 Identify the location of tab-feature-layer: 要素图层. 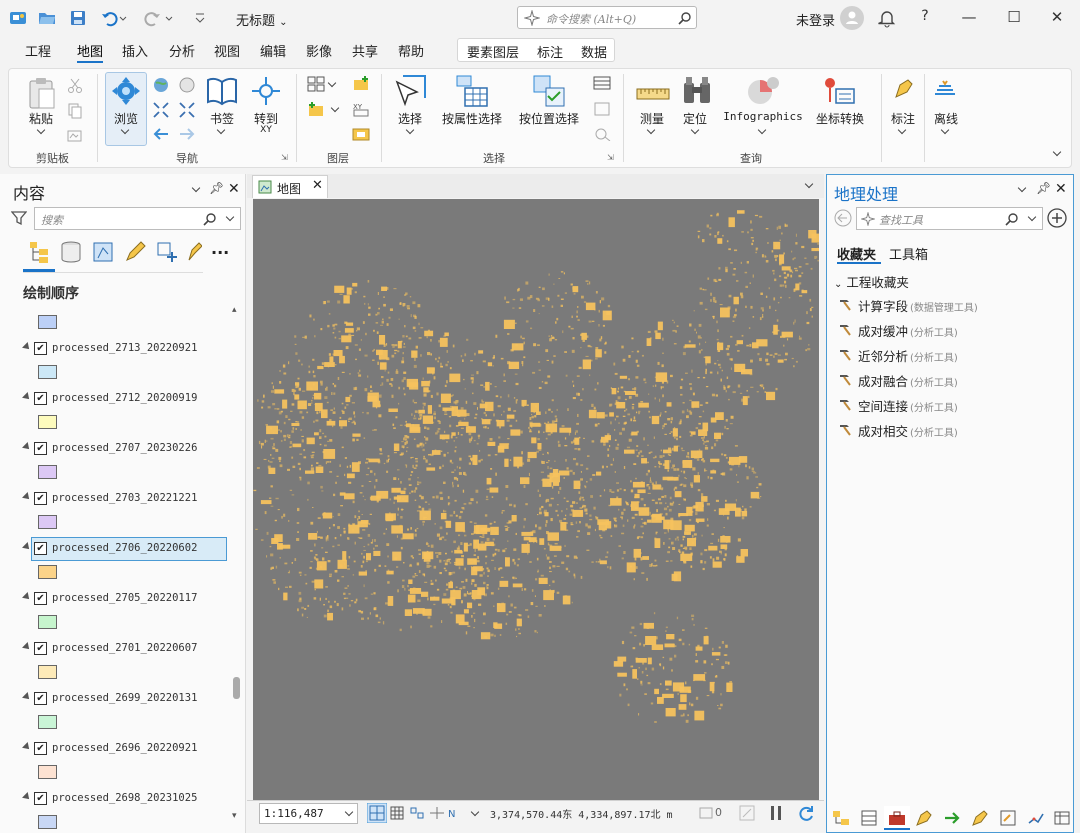
(493, 51).